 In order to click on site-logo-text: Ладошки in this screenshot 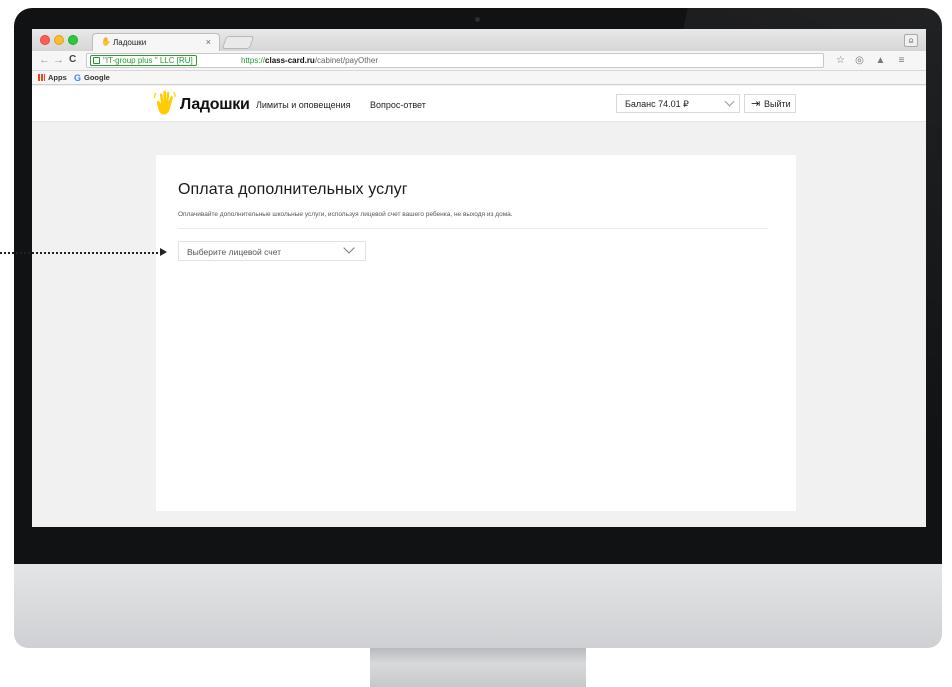, I will do `click(215, 105)`.